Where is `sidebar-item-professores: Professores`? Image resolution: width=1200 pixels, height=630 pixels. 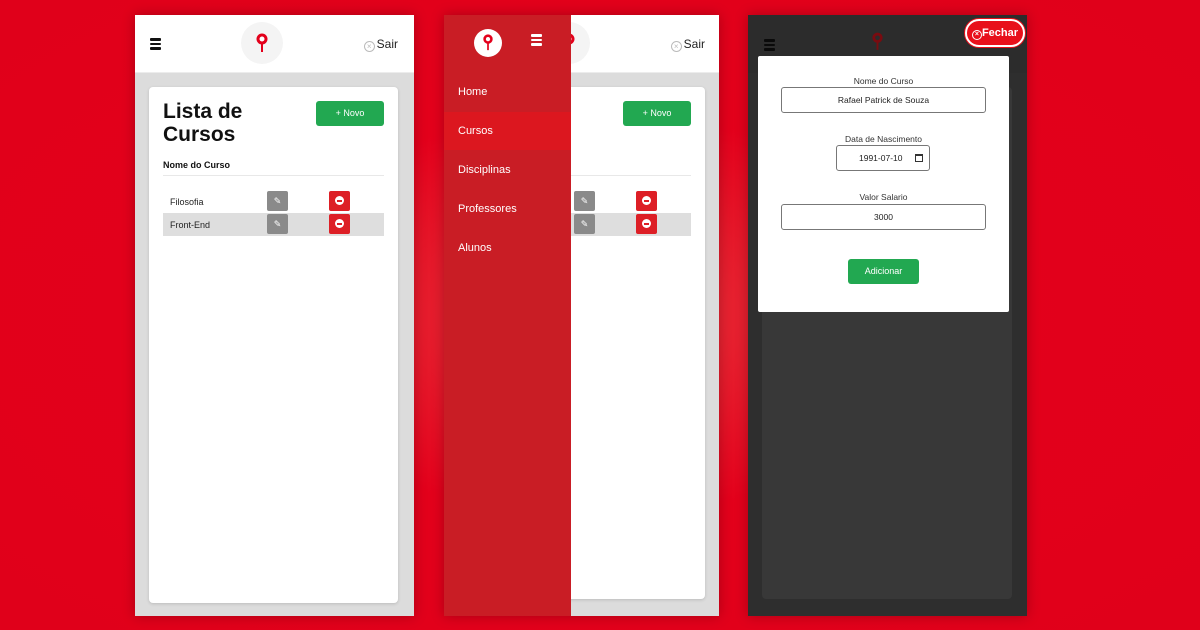
sidebar-item-professores: Professores is located at coordinates (507, 209).